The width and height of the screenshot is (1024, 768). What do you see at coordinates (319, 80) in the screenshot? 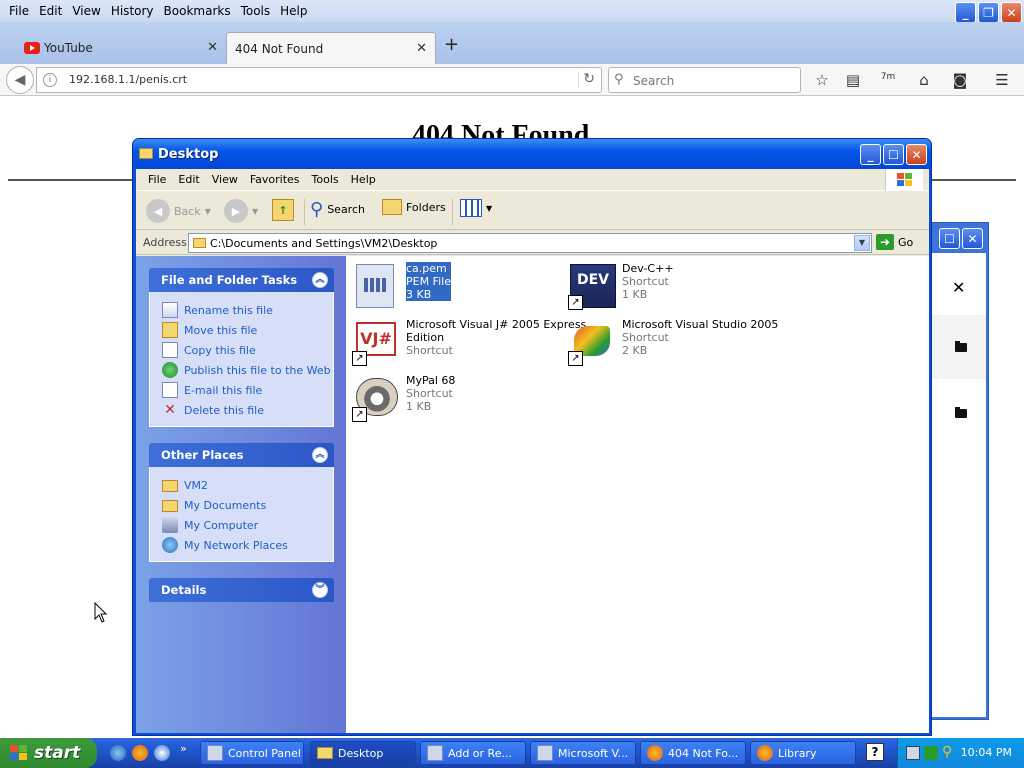
I see `url-bar: i 192.168.1.1/penis.crt ↻` at bounding box center [319, 80].